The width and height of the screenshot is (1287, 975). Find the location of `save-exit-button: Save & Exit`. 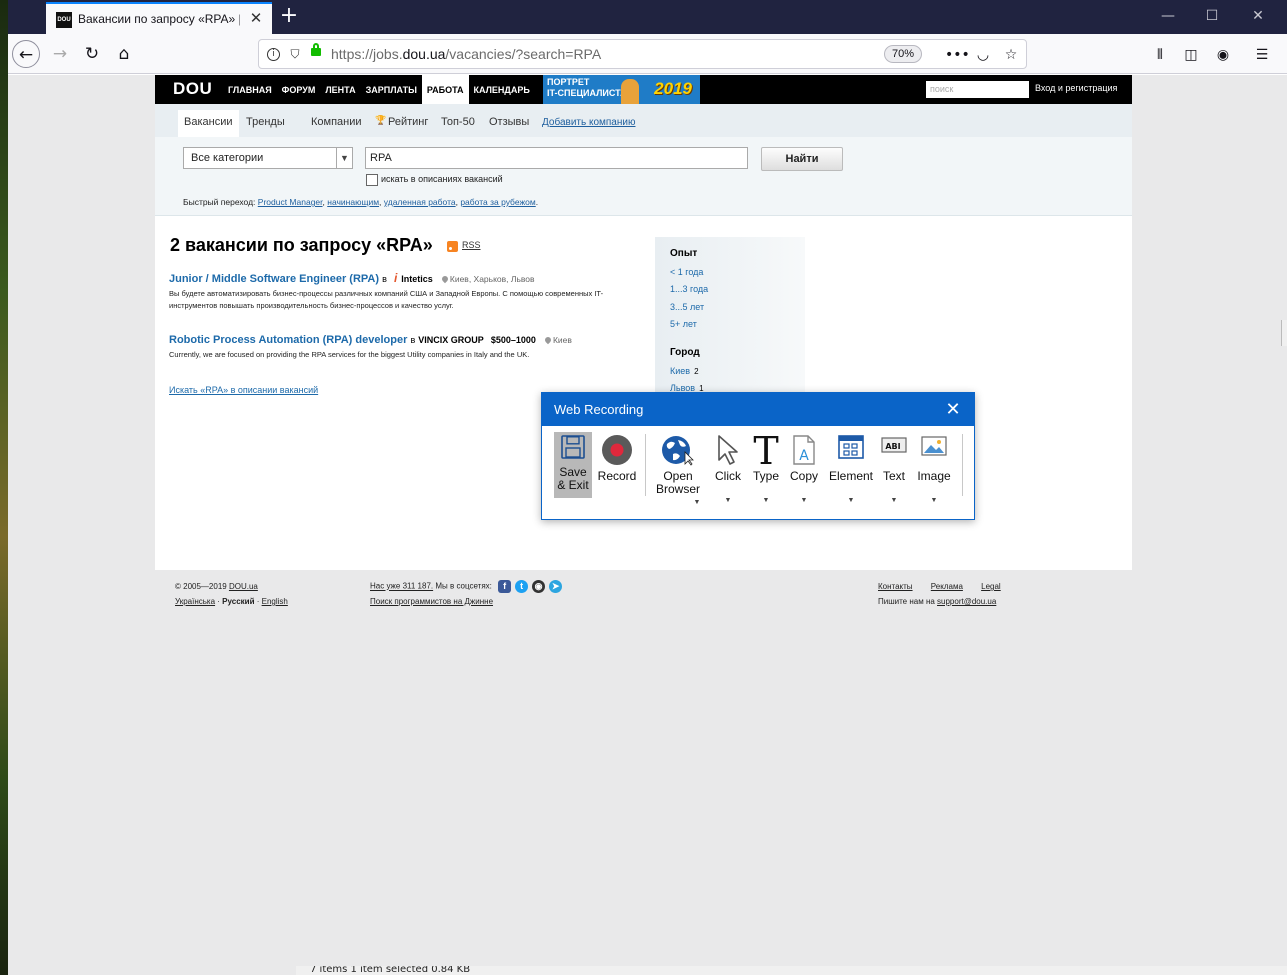

save-exit-button: Save & Exit is located at coordinates (573, 465).